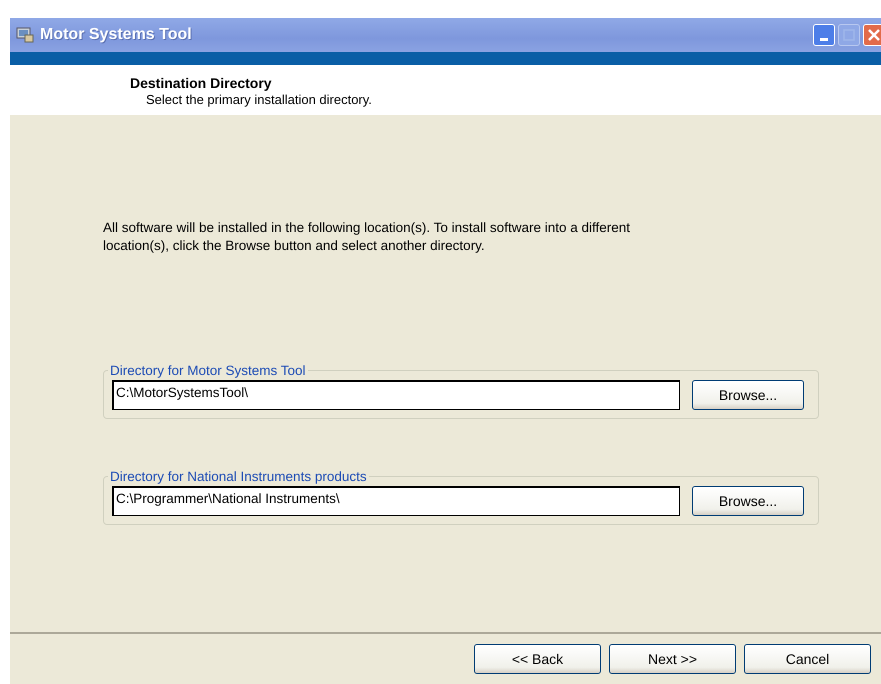 The height and width of the screenshot is (684, 881). I want to click on page-title: Destination Directory, so click(201, 83).